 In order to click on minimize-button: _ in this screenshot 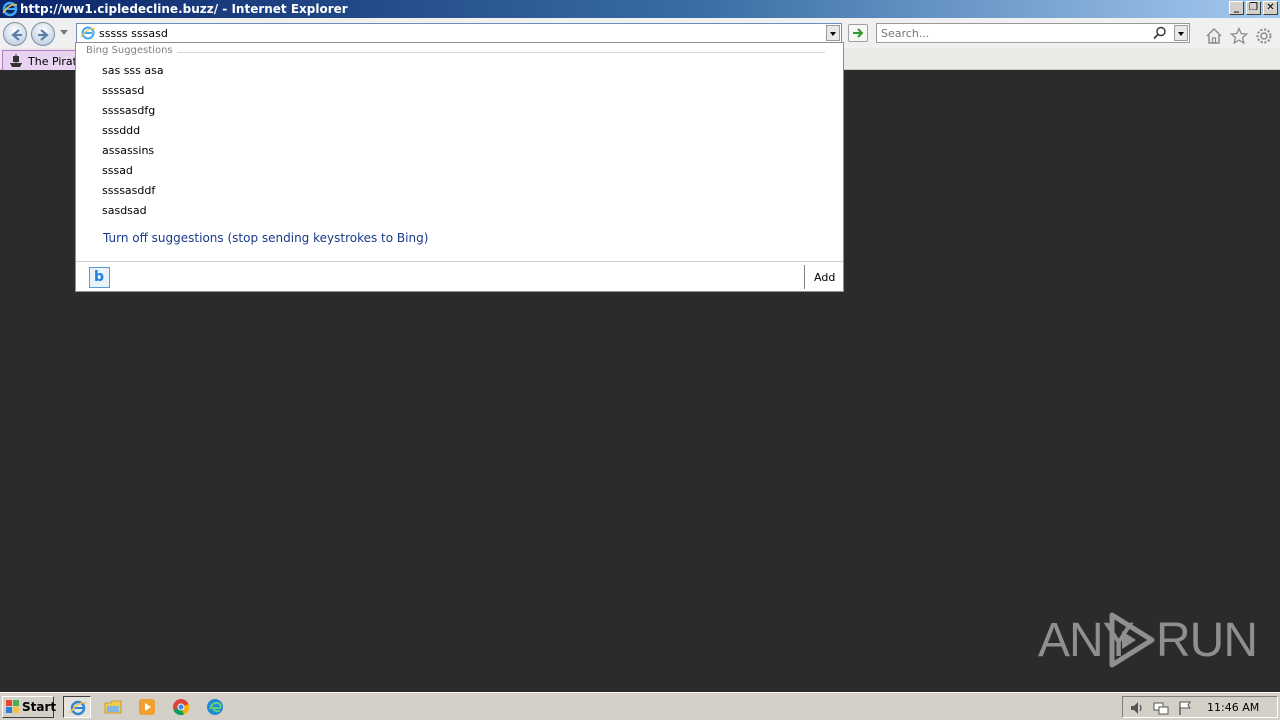, I will do `click(1236, 8)`.